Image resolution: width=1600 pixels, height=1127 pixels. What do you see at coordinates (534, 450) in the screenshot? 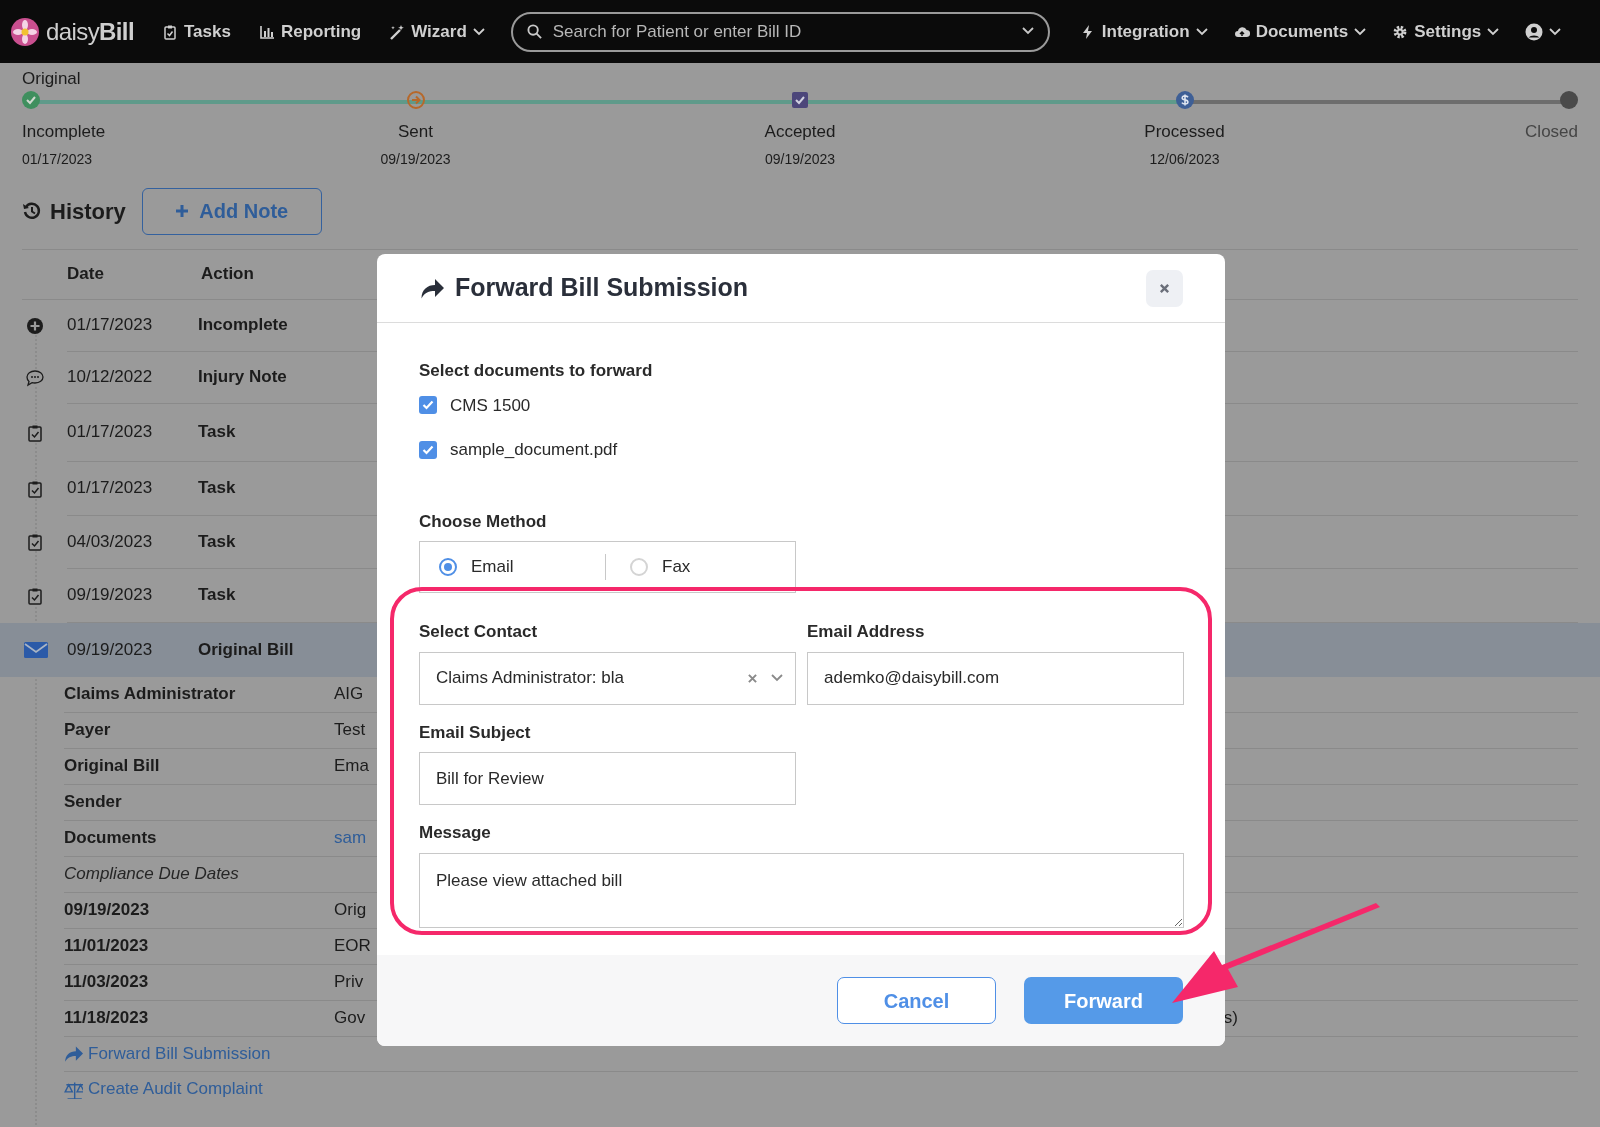
I see `checkbox-label: sample_document.pdf` at bounding box center [534, 450].